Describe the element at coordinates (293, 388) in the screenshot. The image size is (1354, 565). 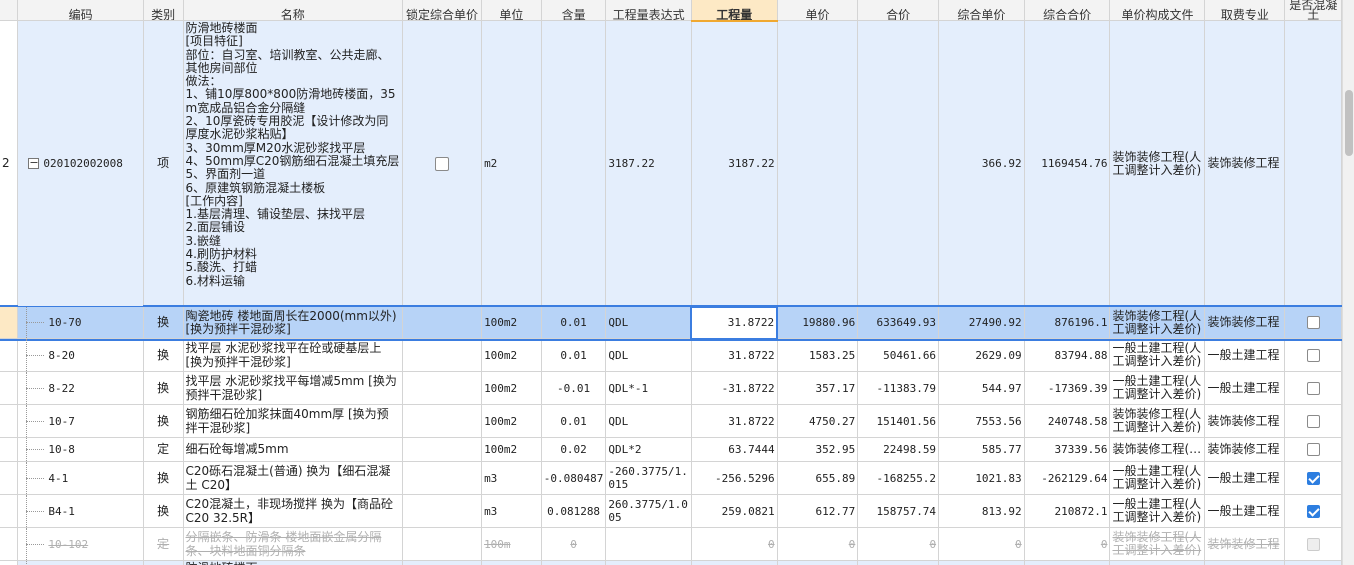
I see `sub-name: 找平层 水泥砂浆找平每增减5mm [换为预拌干混砂浆]` at that location.